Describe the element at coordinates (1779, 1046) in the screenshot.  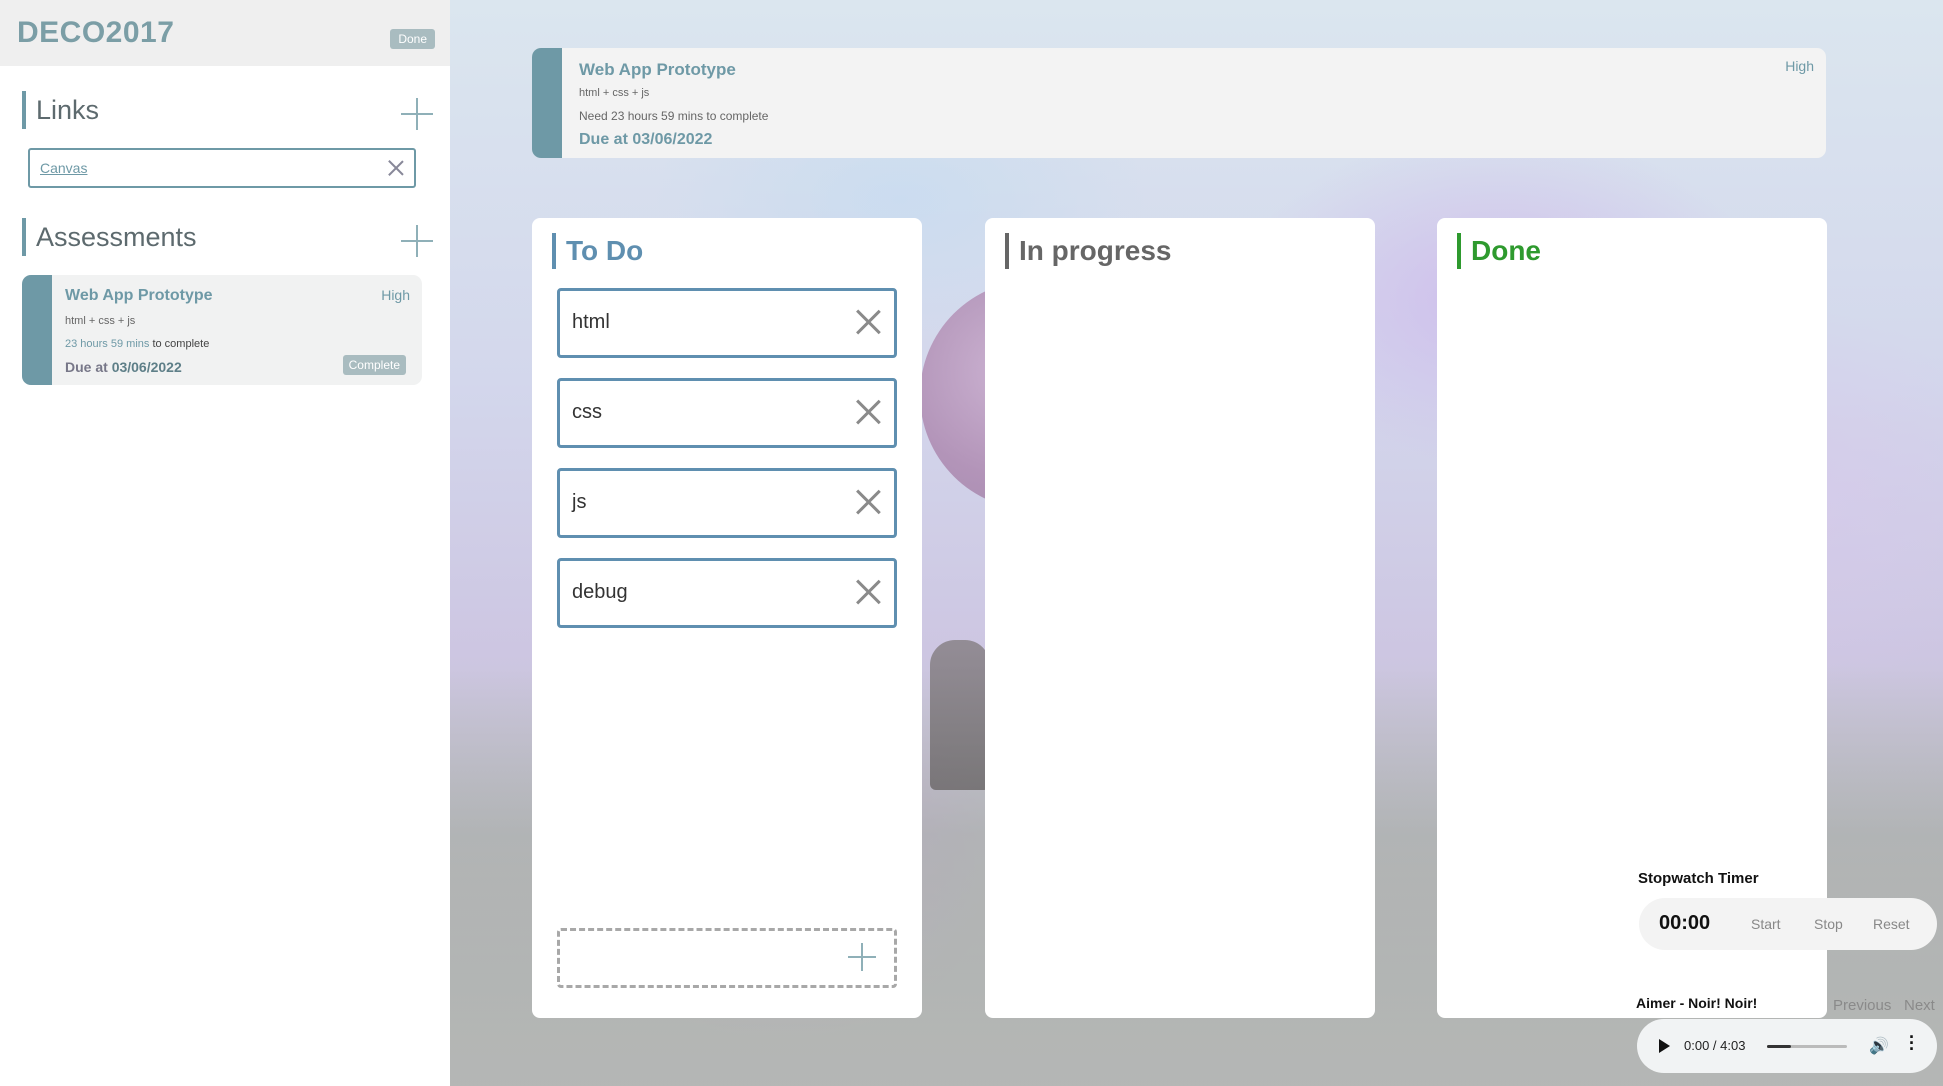
I see `audio-progress-fill` at that location.